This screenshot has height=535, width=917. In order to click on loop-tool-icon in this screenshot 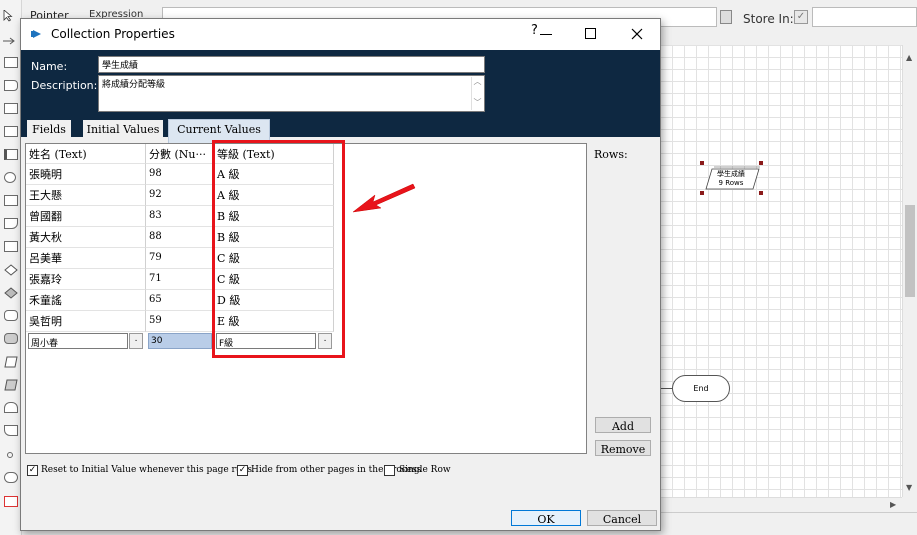, I will do `click(10, 177)`.